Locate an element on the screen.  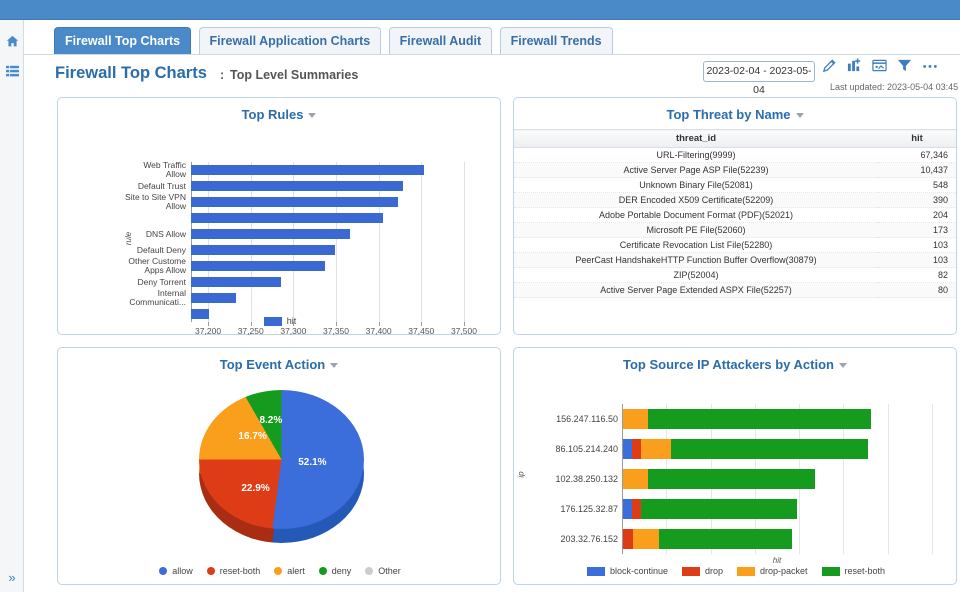
legend-label: drop is located at coordinates (713, 571).